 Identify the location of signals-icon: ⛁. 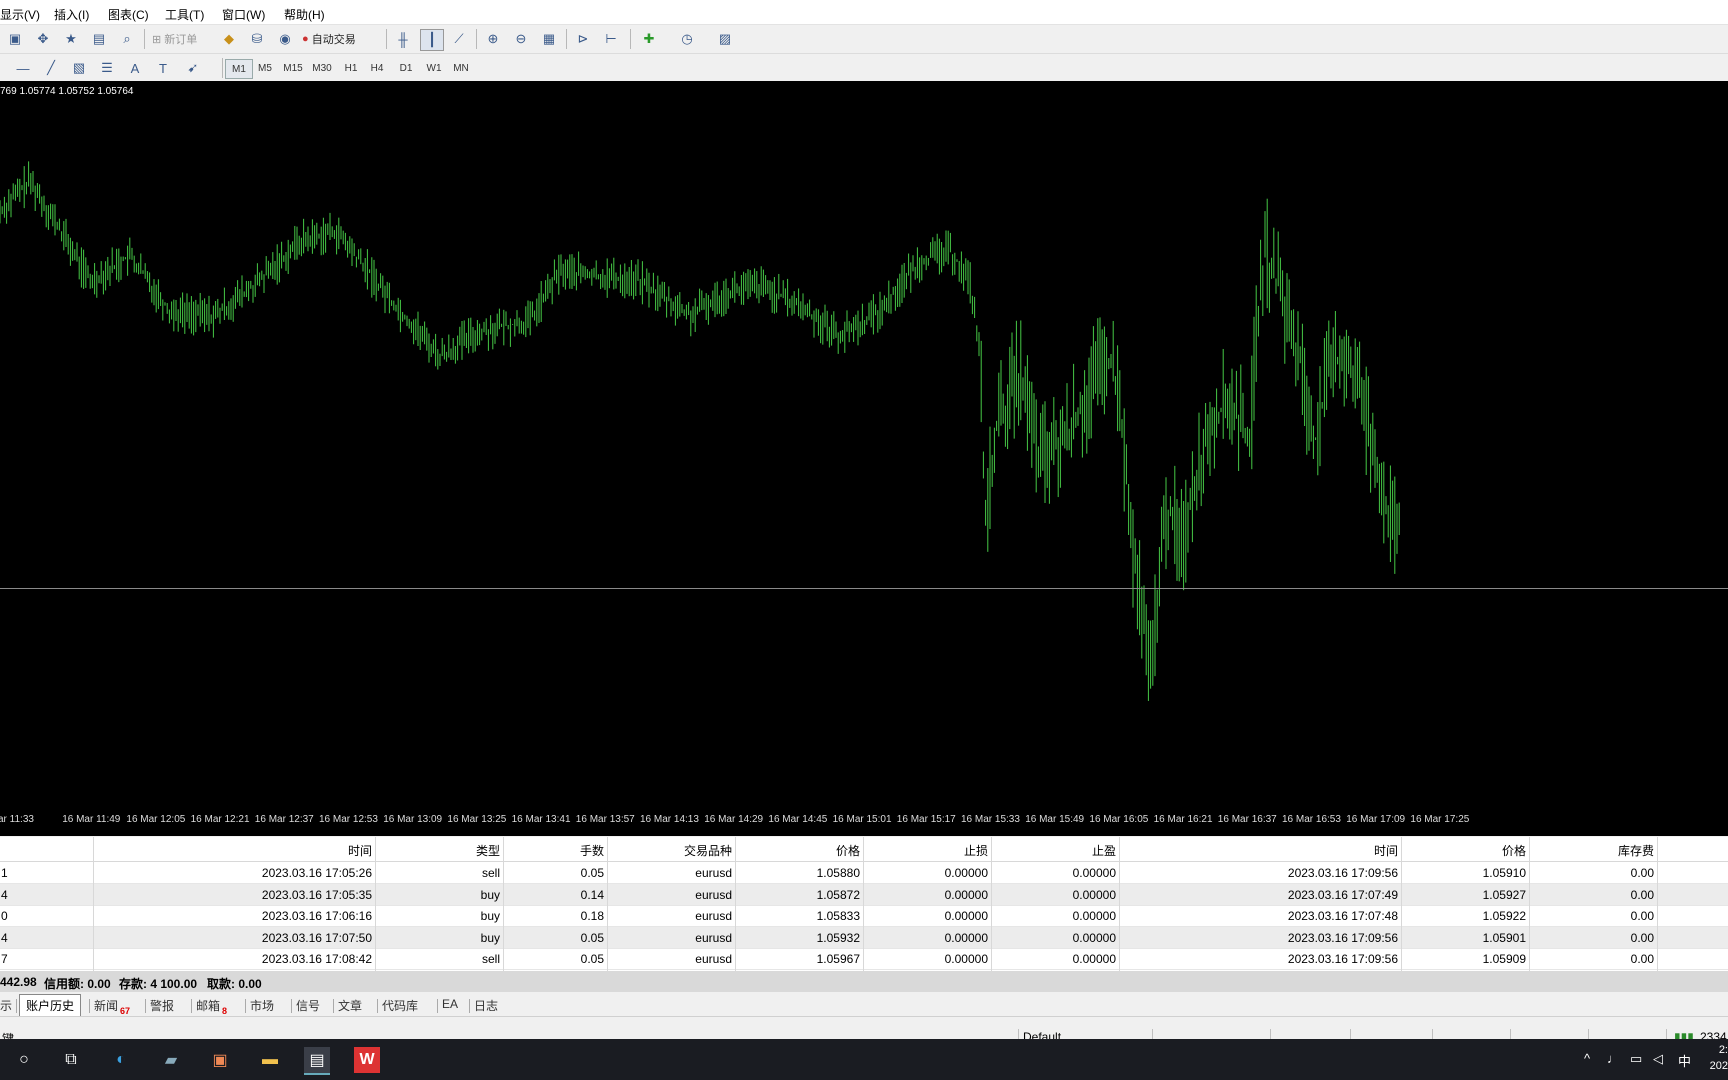
(257, 39).